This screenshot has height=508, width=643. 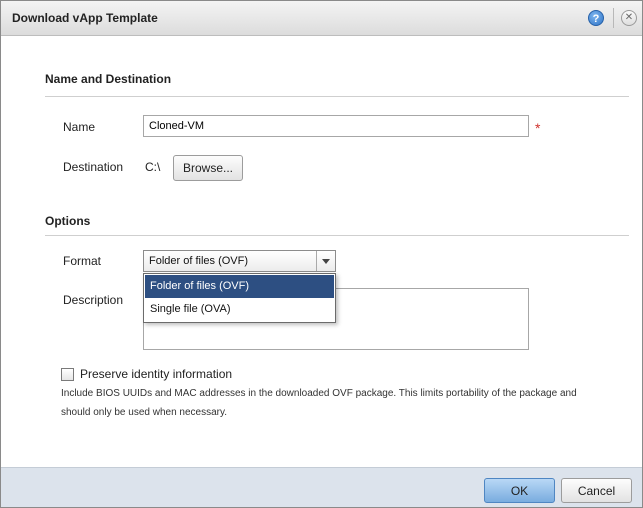 I want to click on dialog-title: Download vApp Template, so click(x=85, y=18).